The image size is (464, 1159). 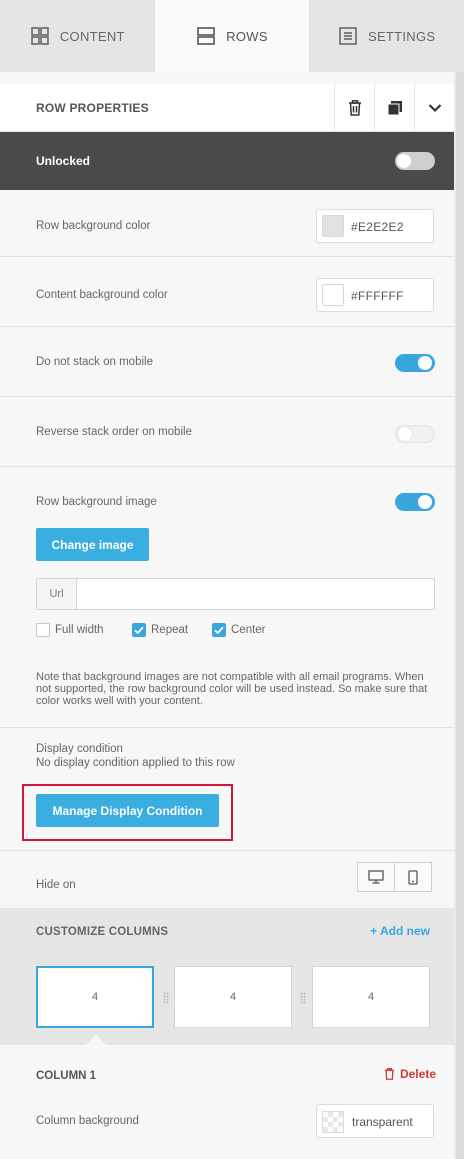 I want to click on column-box-2: 4, so click(x=233, y=997).